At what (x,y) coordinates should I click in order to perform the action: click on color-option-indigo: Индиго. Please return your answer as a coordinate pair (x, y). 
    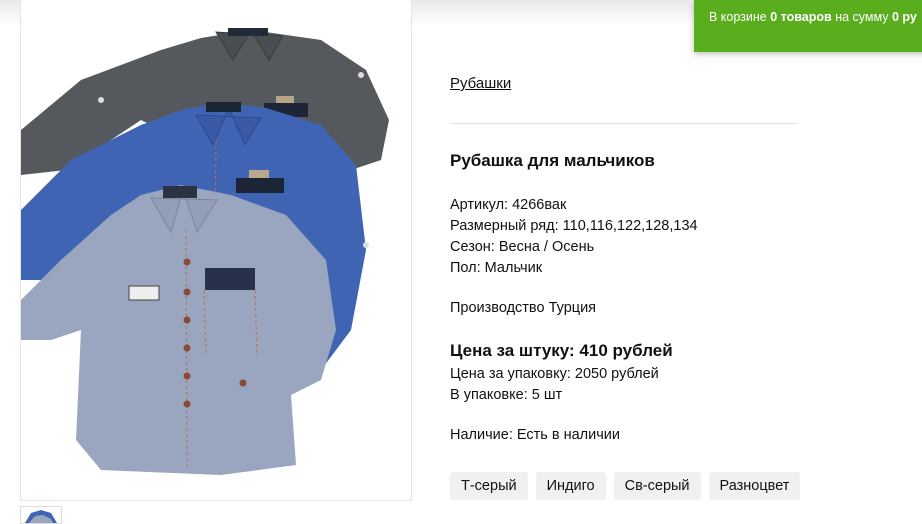
    Looking at the image, I should click on (570, 486).